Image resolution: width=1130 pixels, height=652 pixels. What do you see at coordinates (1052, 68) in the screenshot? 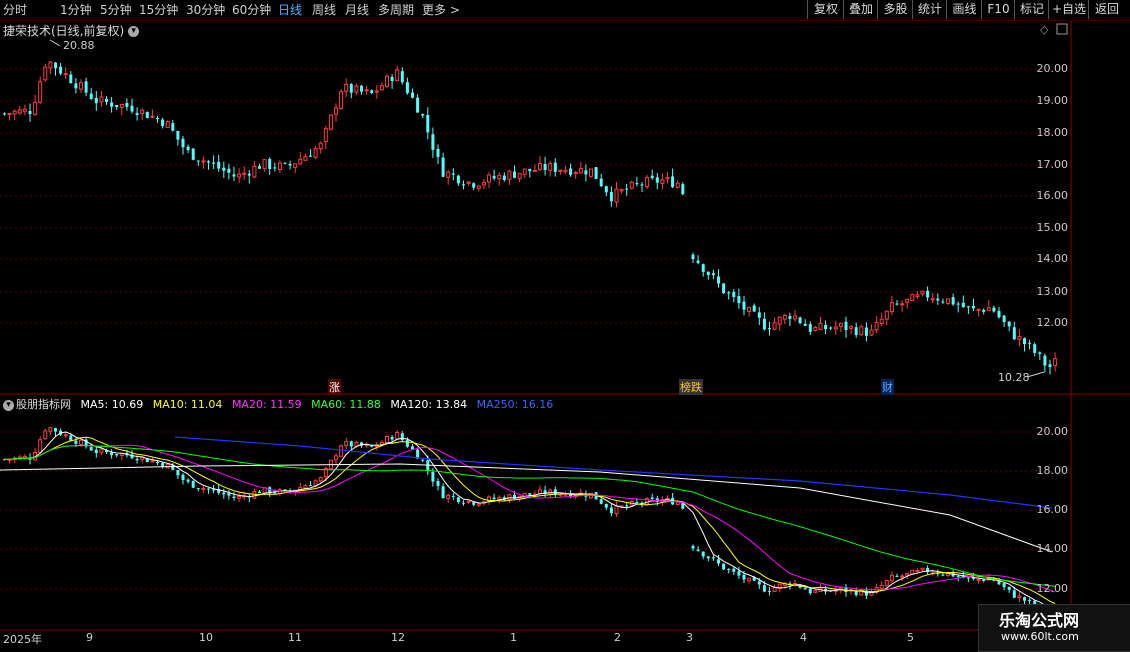
I see `price-tick: 20.00` at bounding box center [1052, 68].